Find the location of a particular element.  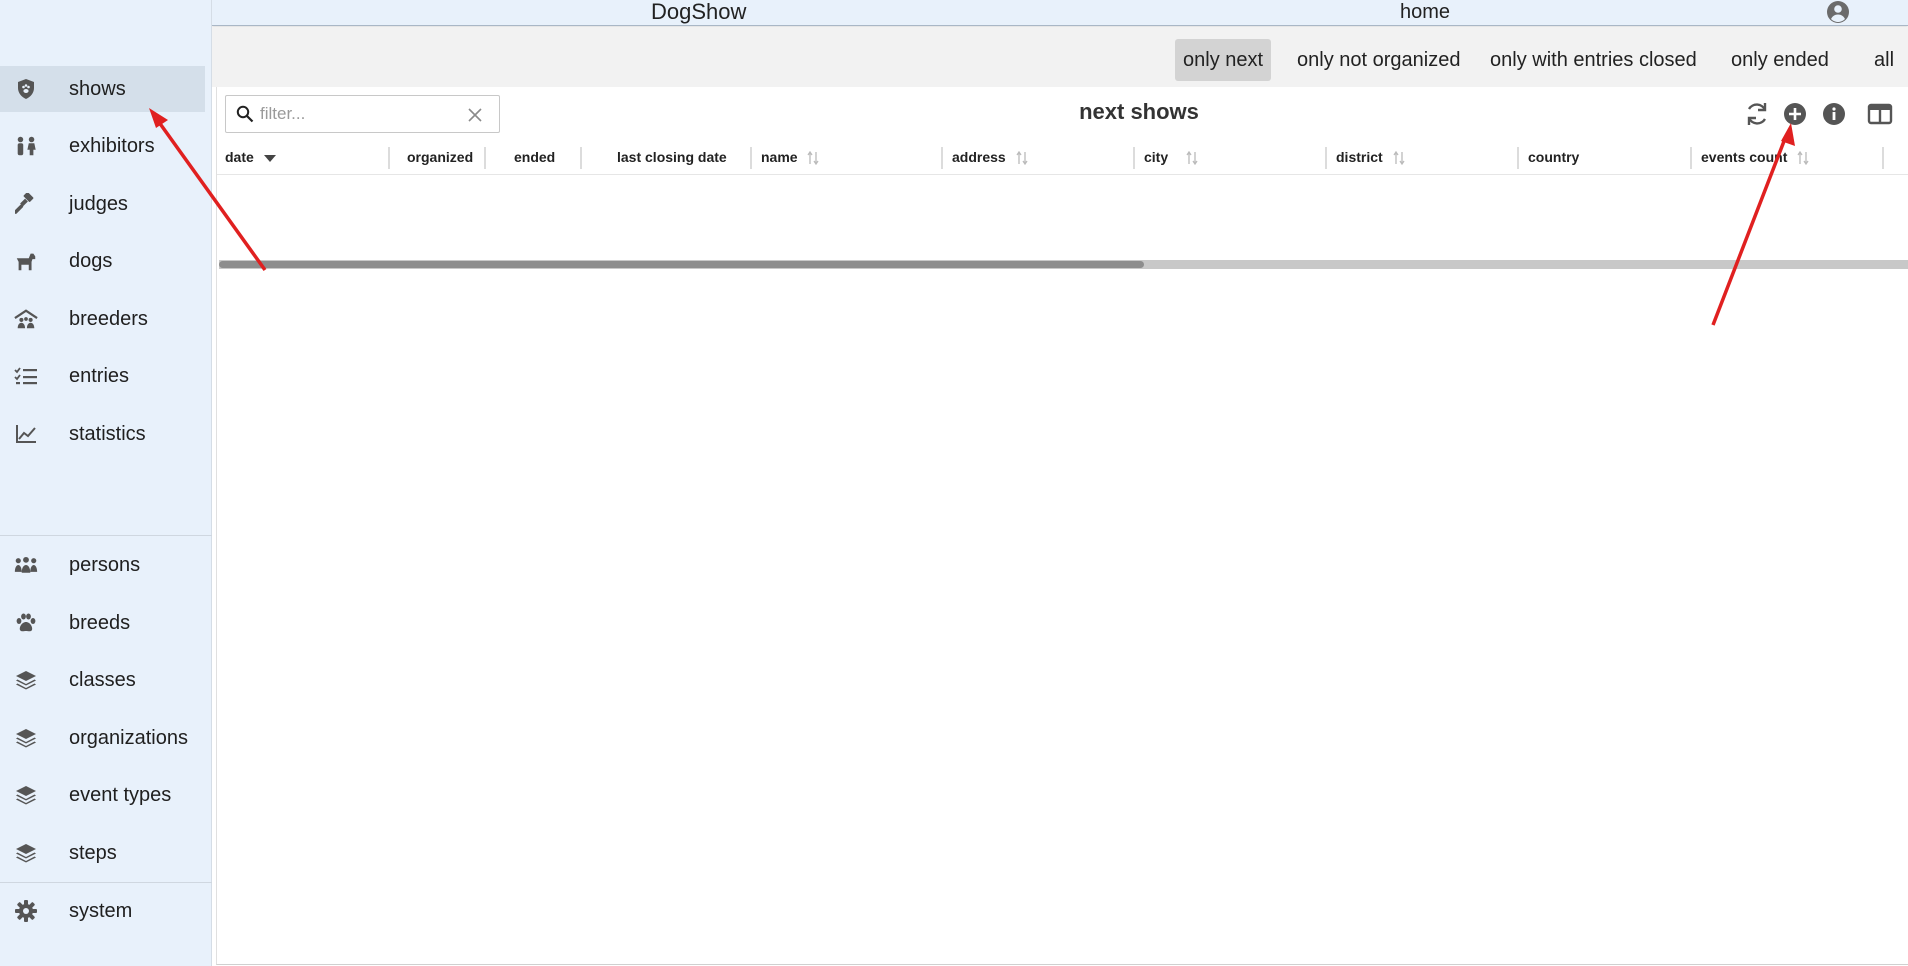

sidebar-item-label: event types is located at coordinates (120, 795).